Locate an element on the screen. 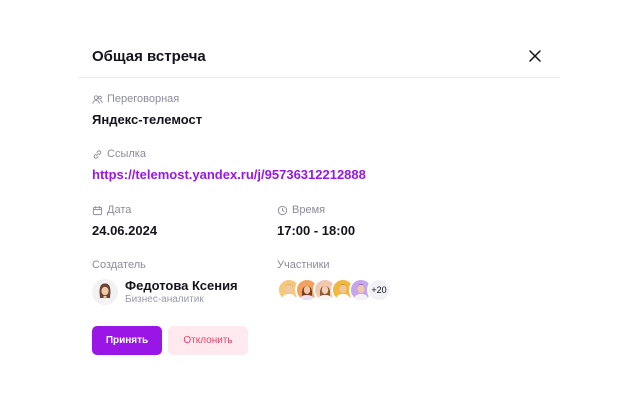 The image size is (636, 400). creator-name: Федотова Ксения is located at coordinates (181, 285).